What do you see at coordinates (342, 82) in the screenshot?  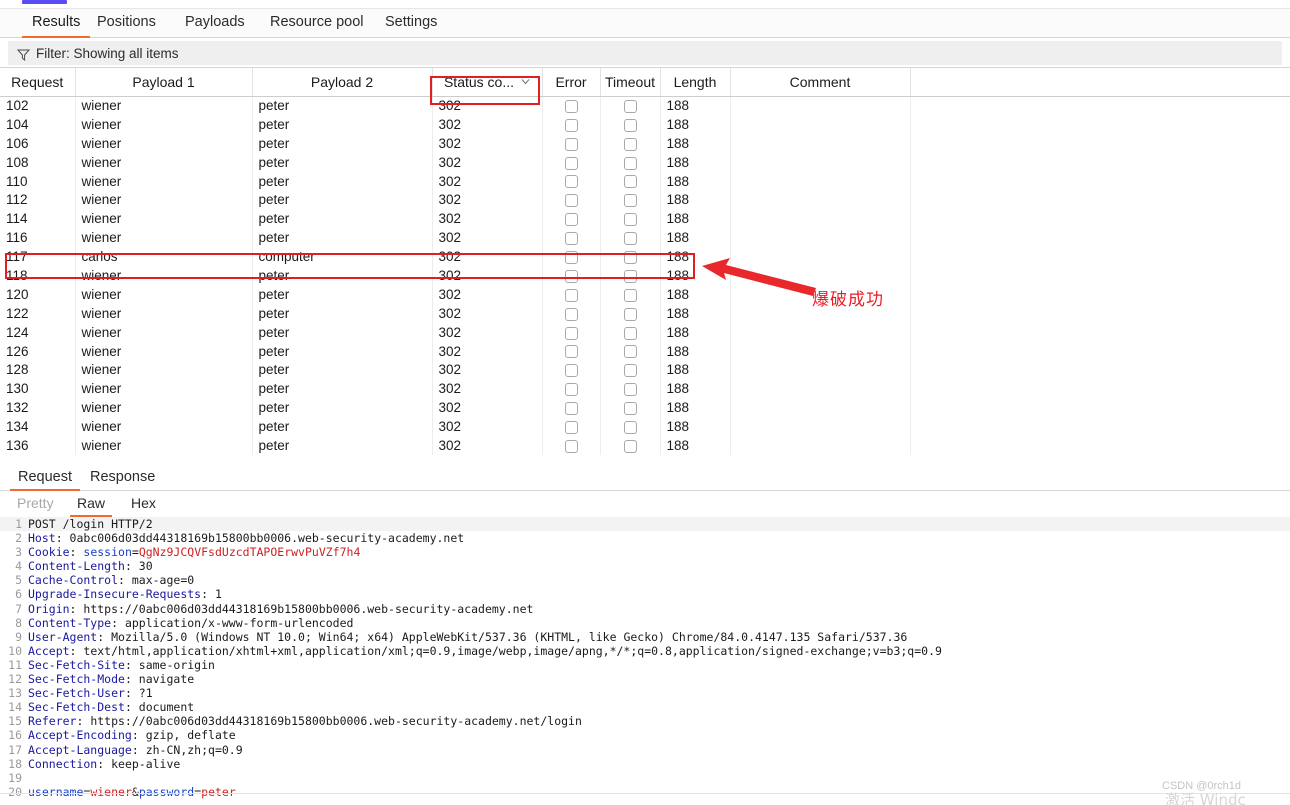 I see `column-header-payload2: Payload 2` at bounding box center [342, 82].